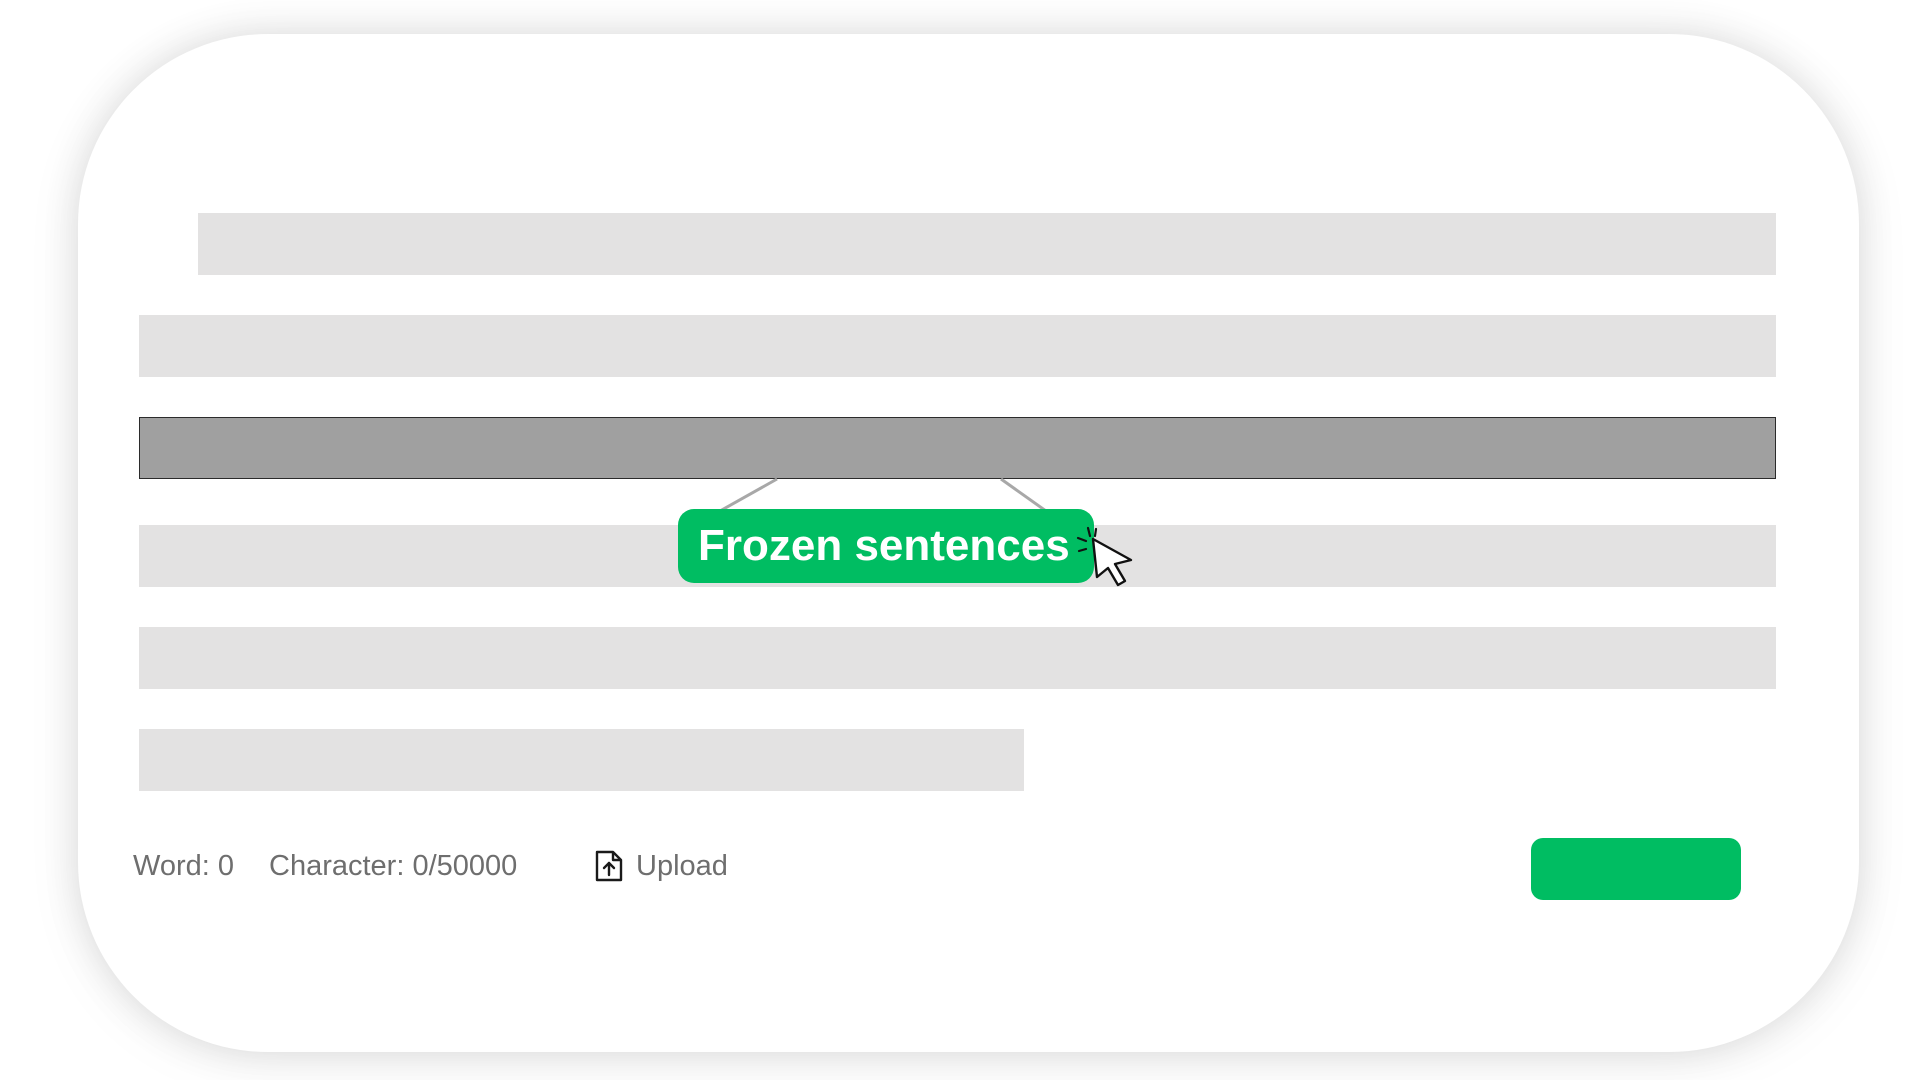 The width and height of the screenshot is (1920, 1080). I want to click on upload-button: Upload, so click(661, 866).